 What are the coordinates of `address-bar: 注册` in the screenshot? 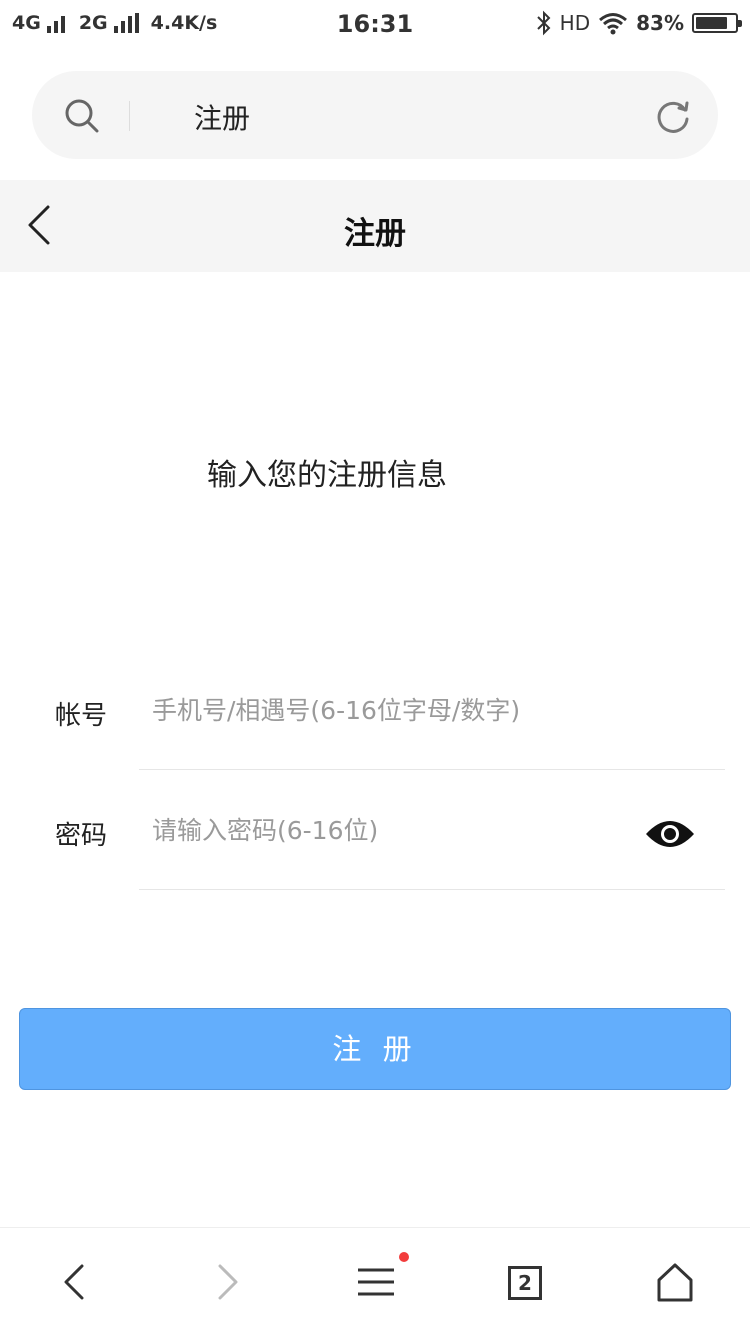 It's located at (375, 115).